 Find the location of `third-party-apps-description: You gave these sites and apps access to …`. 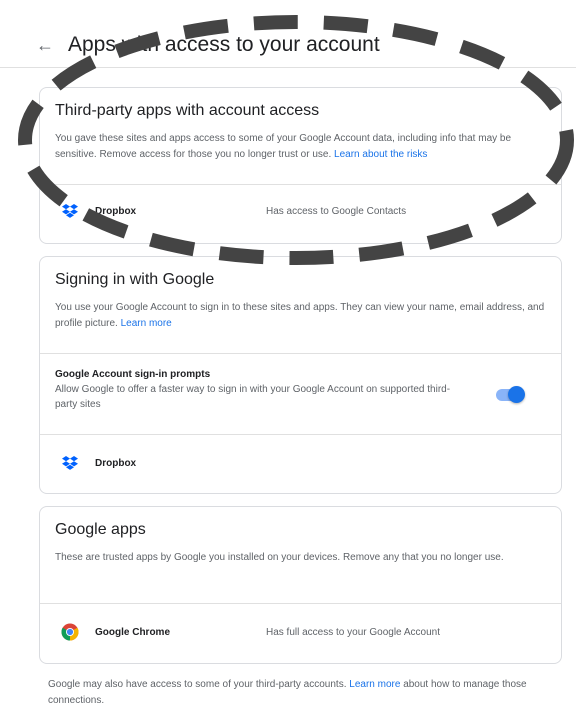

third-party-apps-description: You gave these sites and apps access to … is located at coordinates (300, 147).